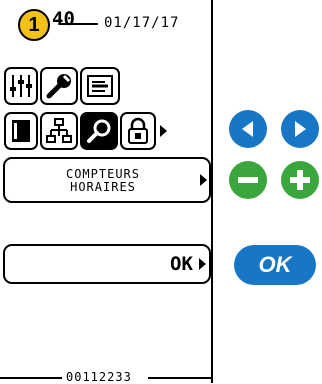 This screenshot has width=322, height=384. Describe the element at coordinates (79, 24) in the screenshot. I see `divider-line` at that location.